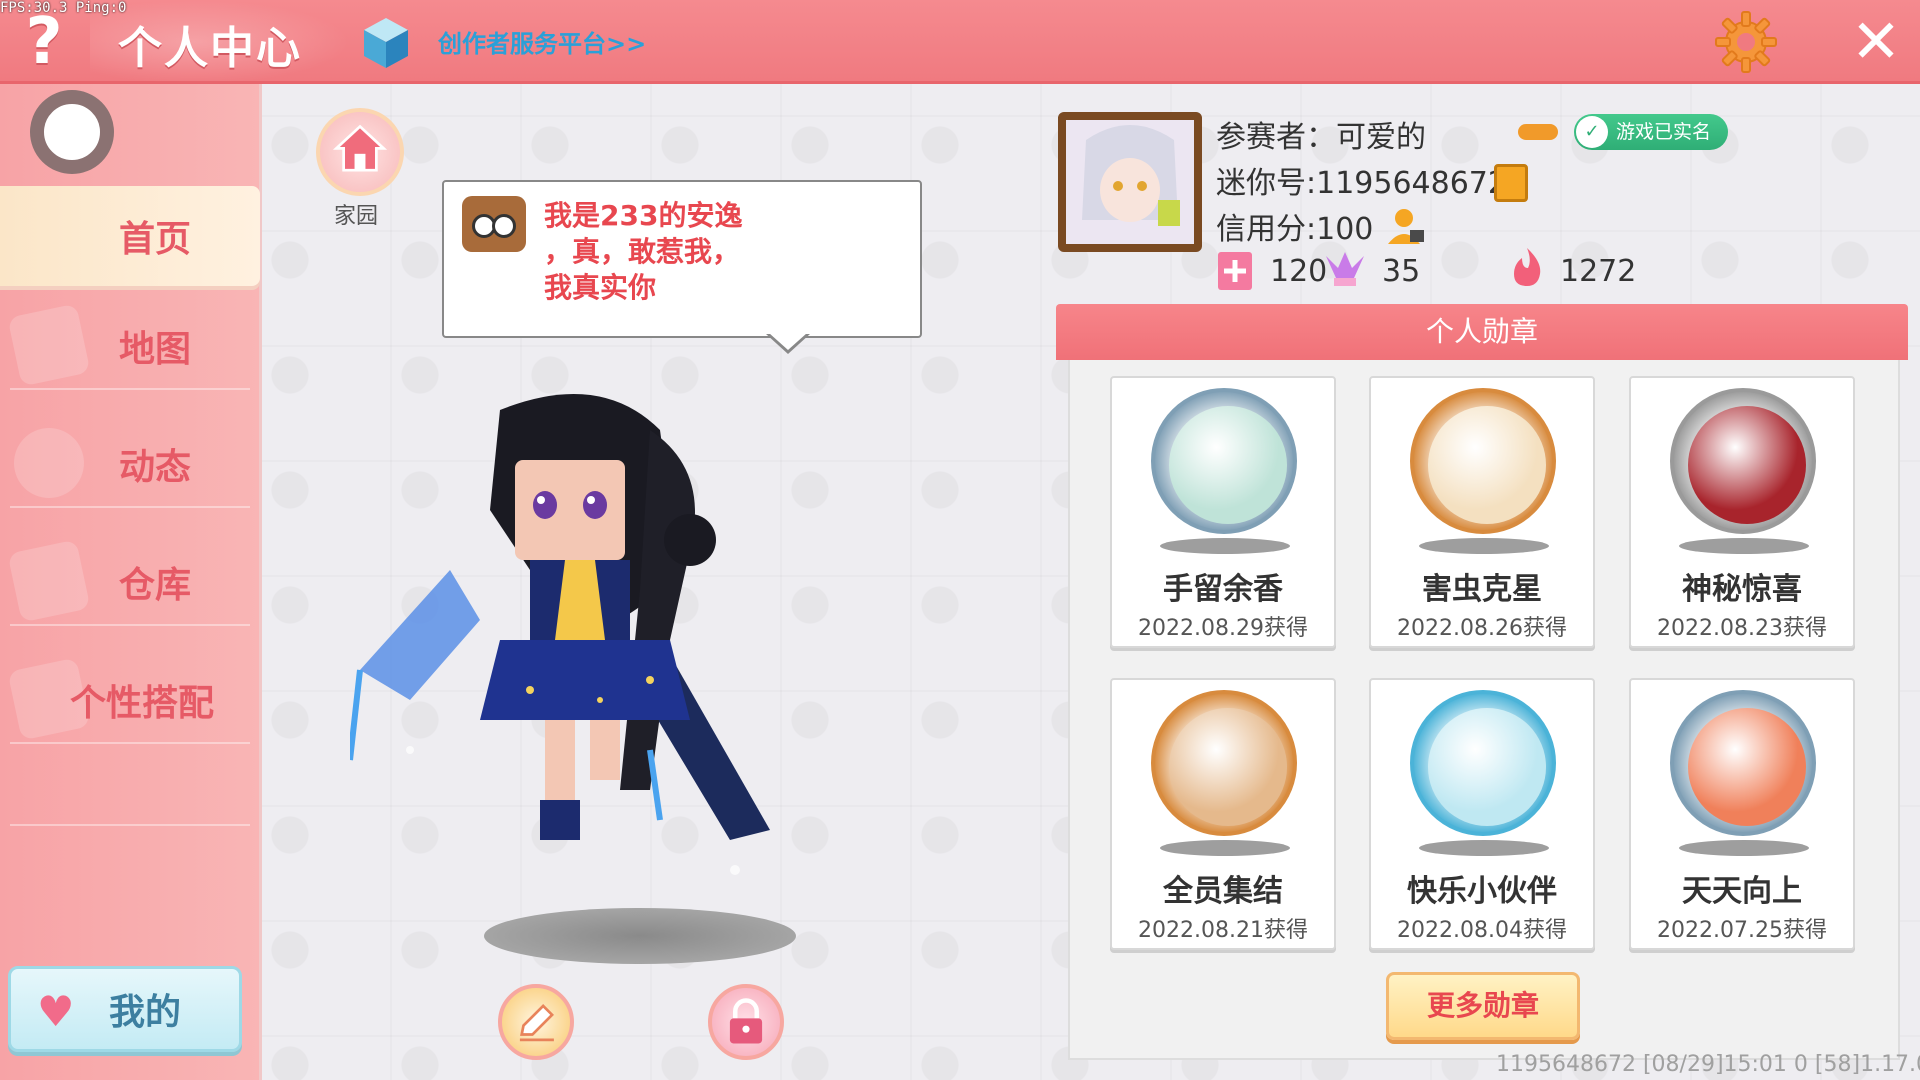  I want to click on sidebar-item-label: 个性搭配, so click(141, 703).